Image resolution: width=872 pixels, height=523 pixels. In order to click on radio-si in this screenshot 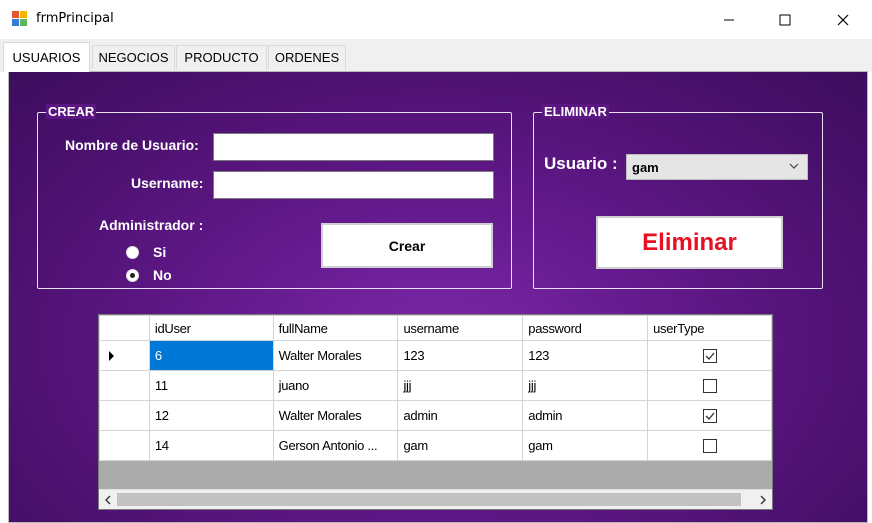, I will do `click(132, 252)`.